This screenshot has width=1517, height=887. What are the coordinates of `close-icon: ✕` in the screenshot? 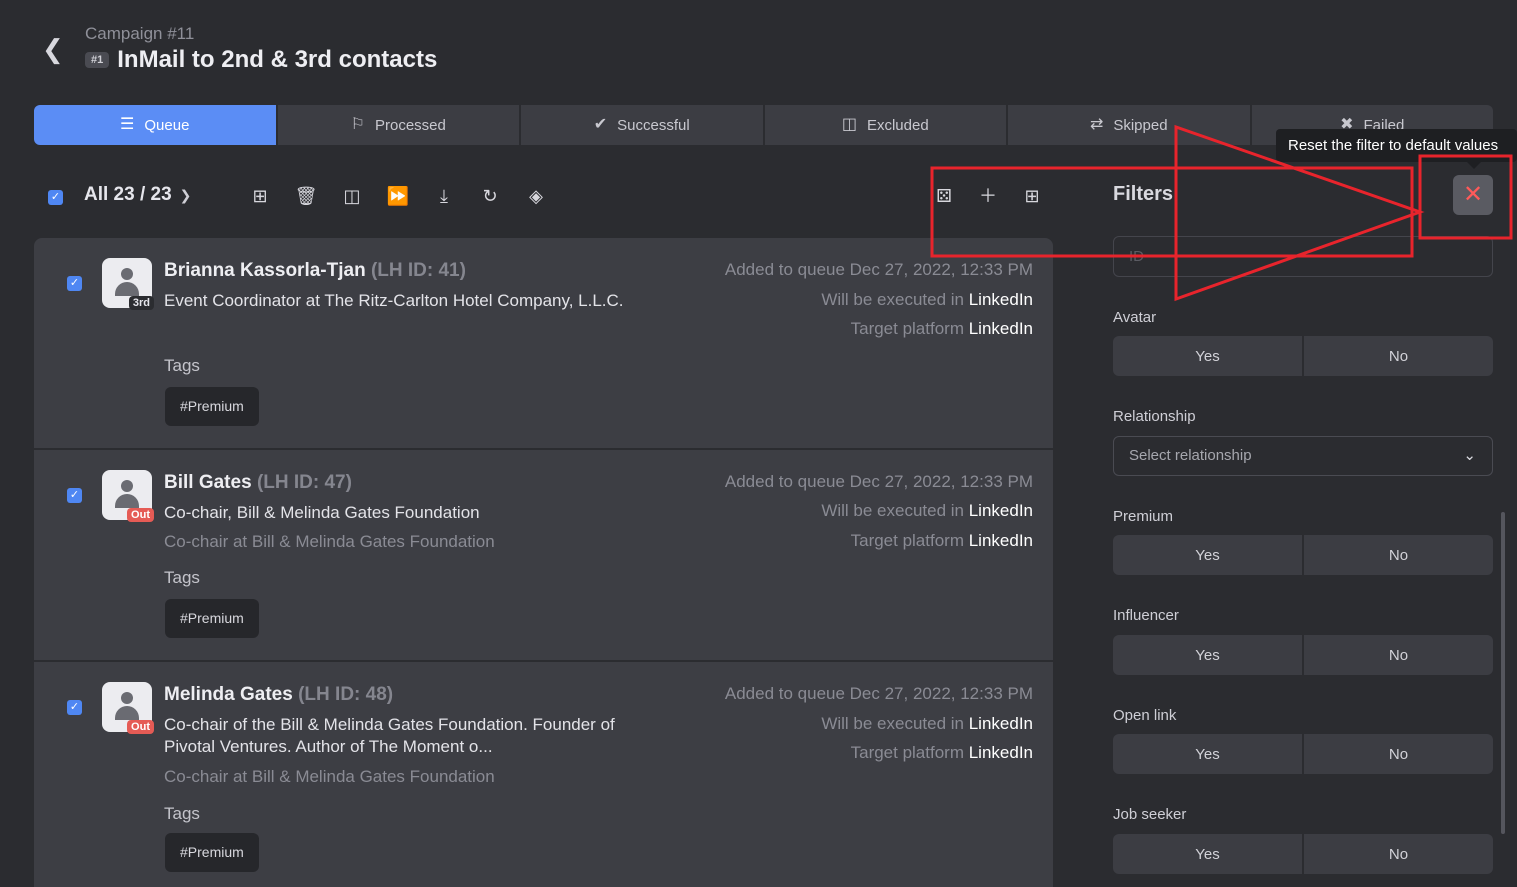 It's located at (1473, 194).